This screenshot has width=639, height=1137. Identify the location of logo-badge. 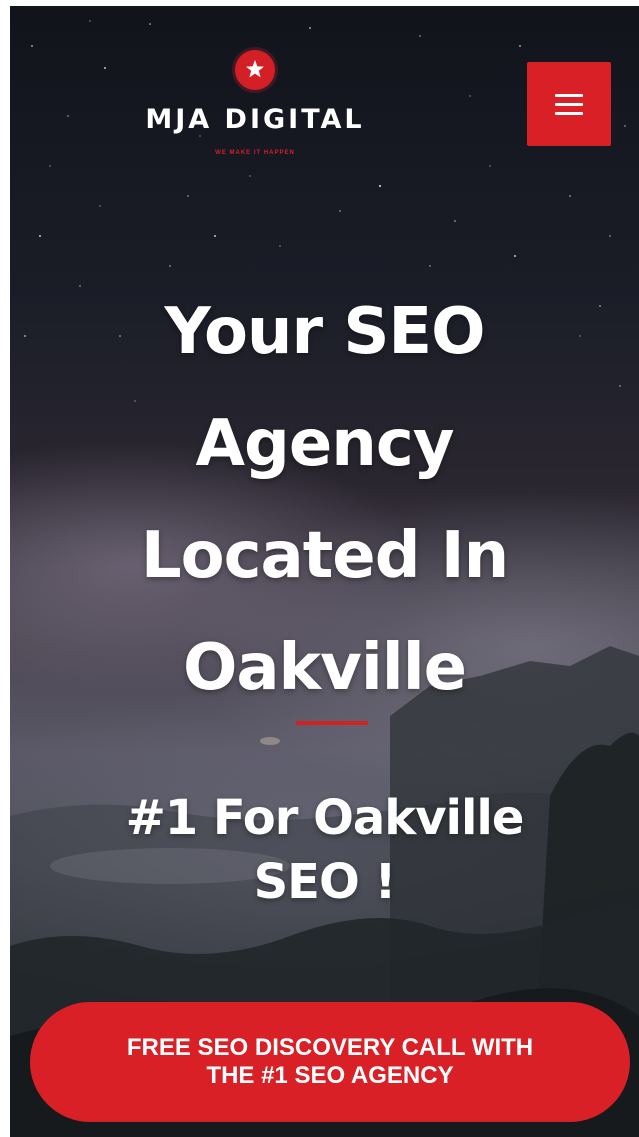
(255, 70).